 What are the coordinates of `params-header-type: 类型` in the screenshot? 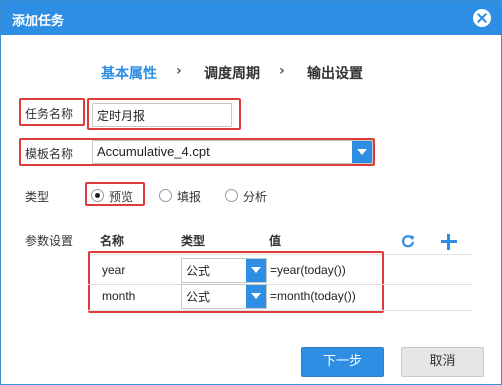 It's located at (193, 241).